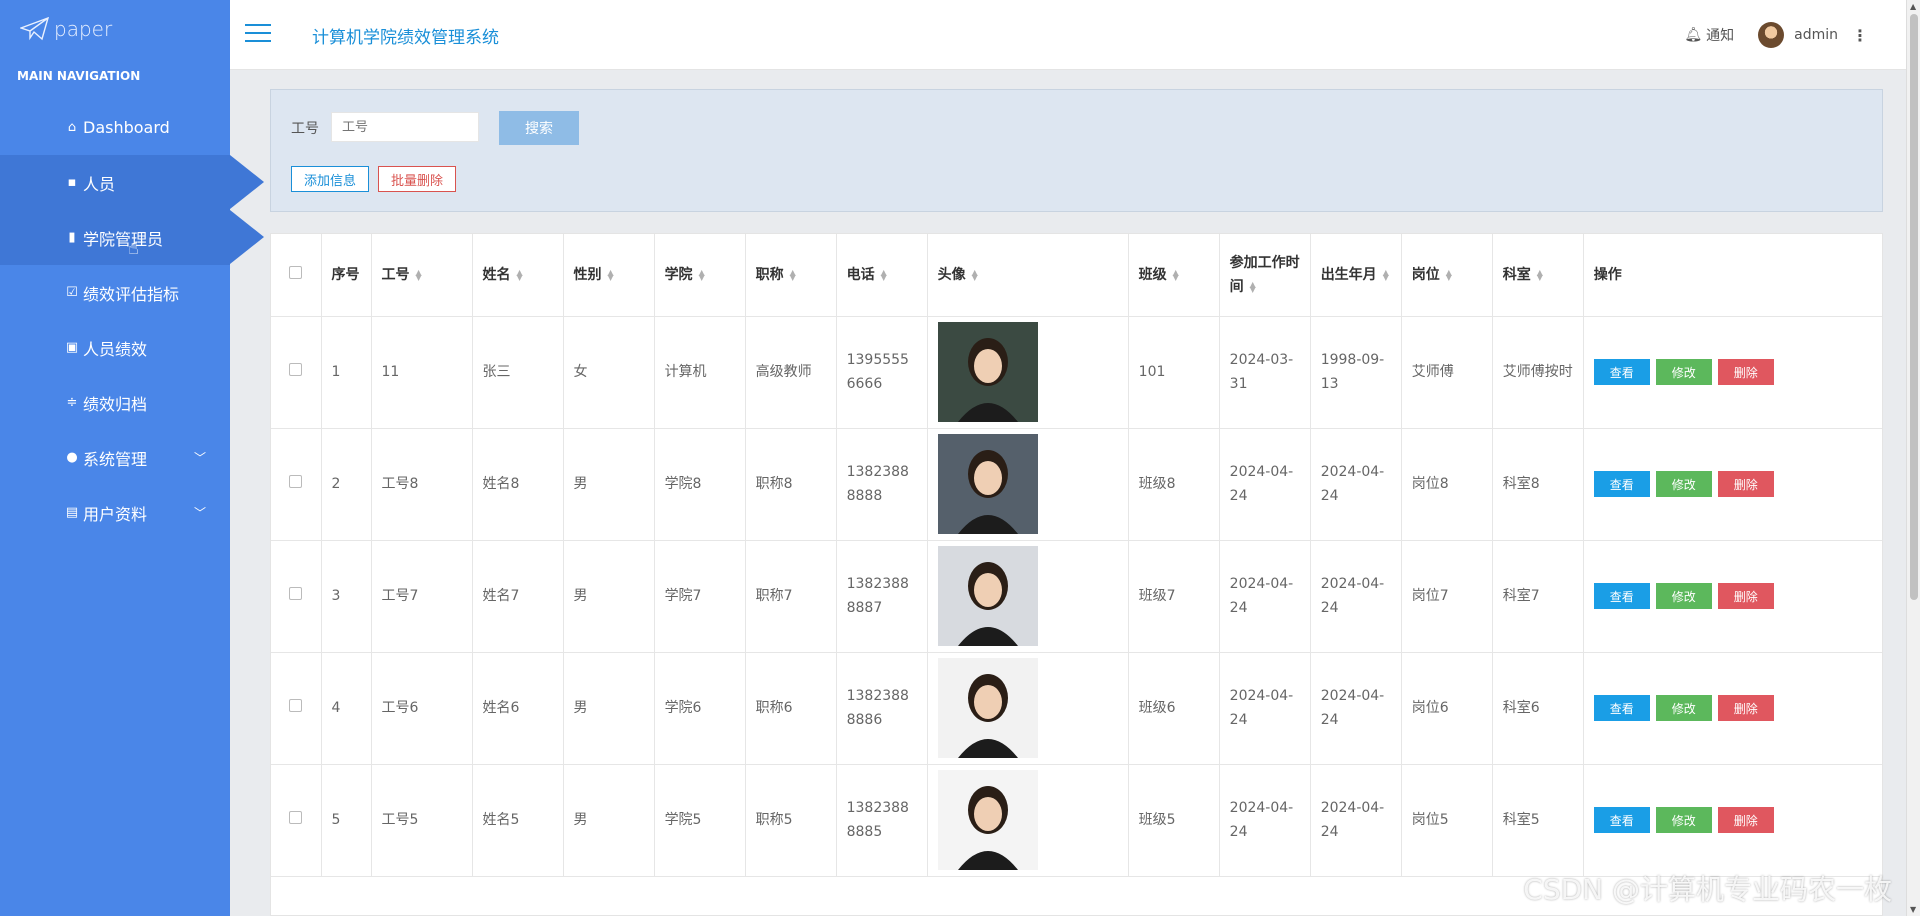 This screenshot has height=916, width=1920. I want to click on cell-class: 101, so click(1174, 372).